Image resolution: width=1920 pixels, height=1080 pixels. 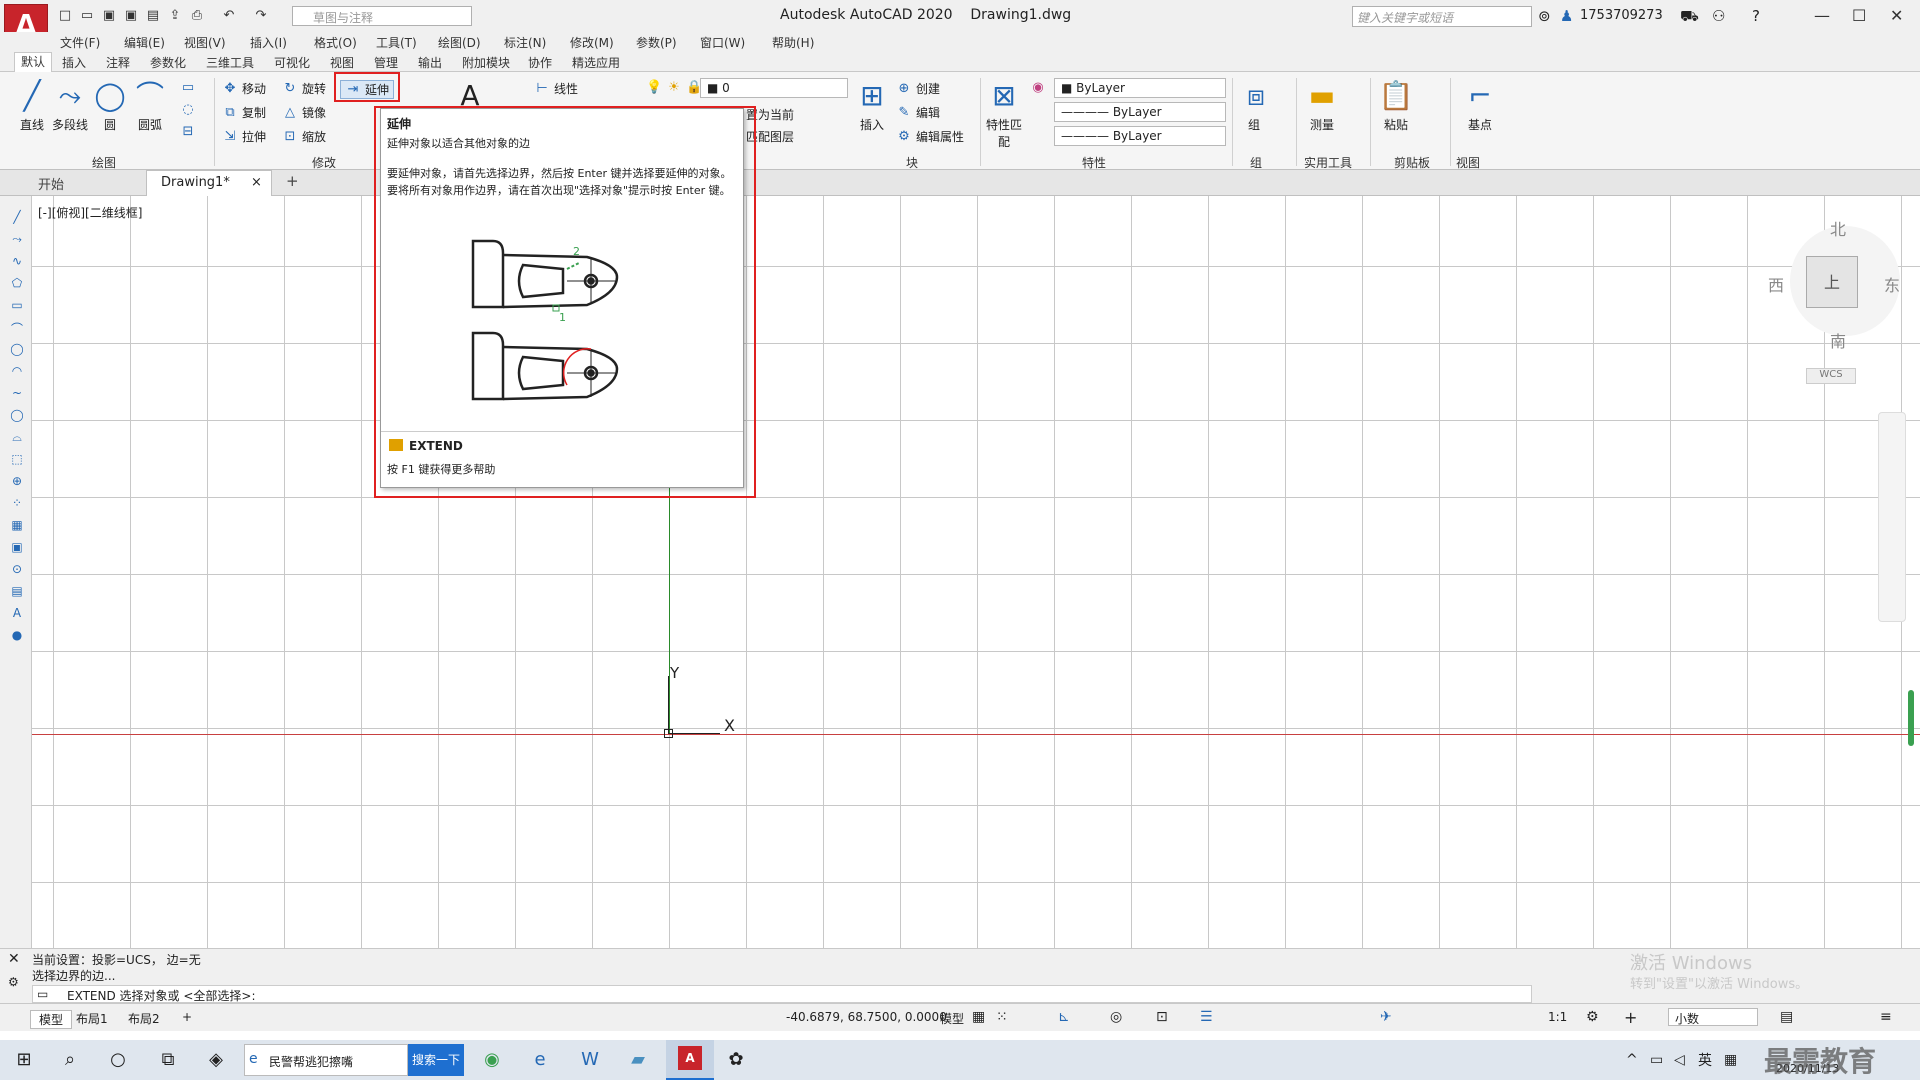 What do you see at coordinates (592, 42) in the screenshot?
I see `menu-item: 修改(M)` at bounding box center [592, 42].